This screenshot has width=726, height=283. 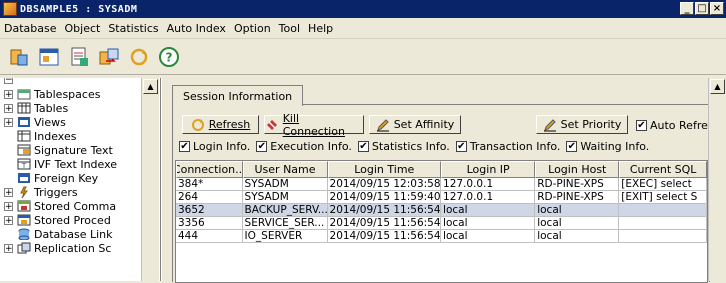 I want to click on window-icon, so click(x=49, y=57).